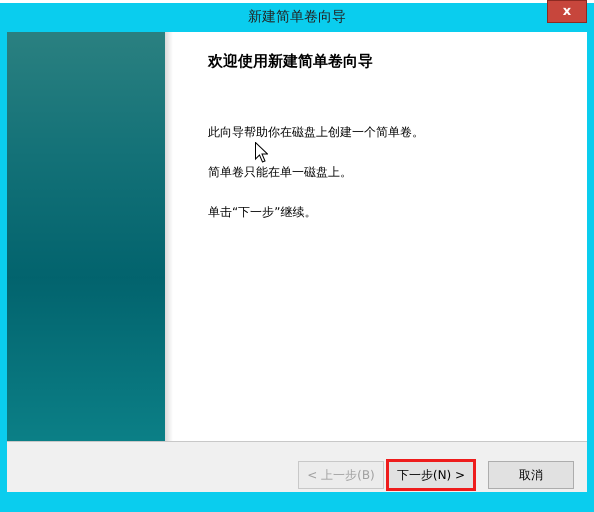  I want to click on window-title: 新建简单卷向导, so click(297, 17).